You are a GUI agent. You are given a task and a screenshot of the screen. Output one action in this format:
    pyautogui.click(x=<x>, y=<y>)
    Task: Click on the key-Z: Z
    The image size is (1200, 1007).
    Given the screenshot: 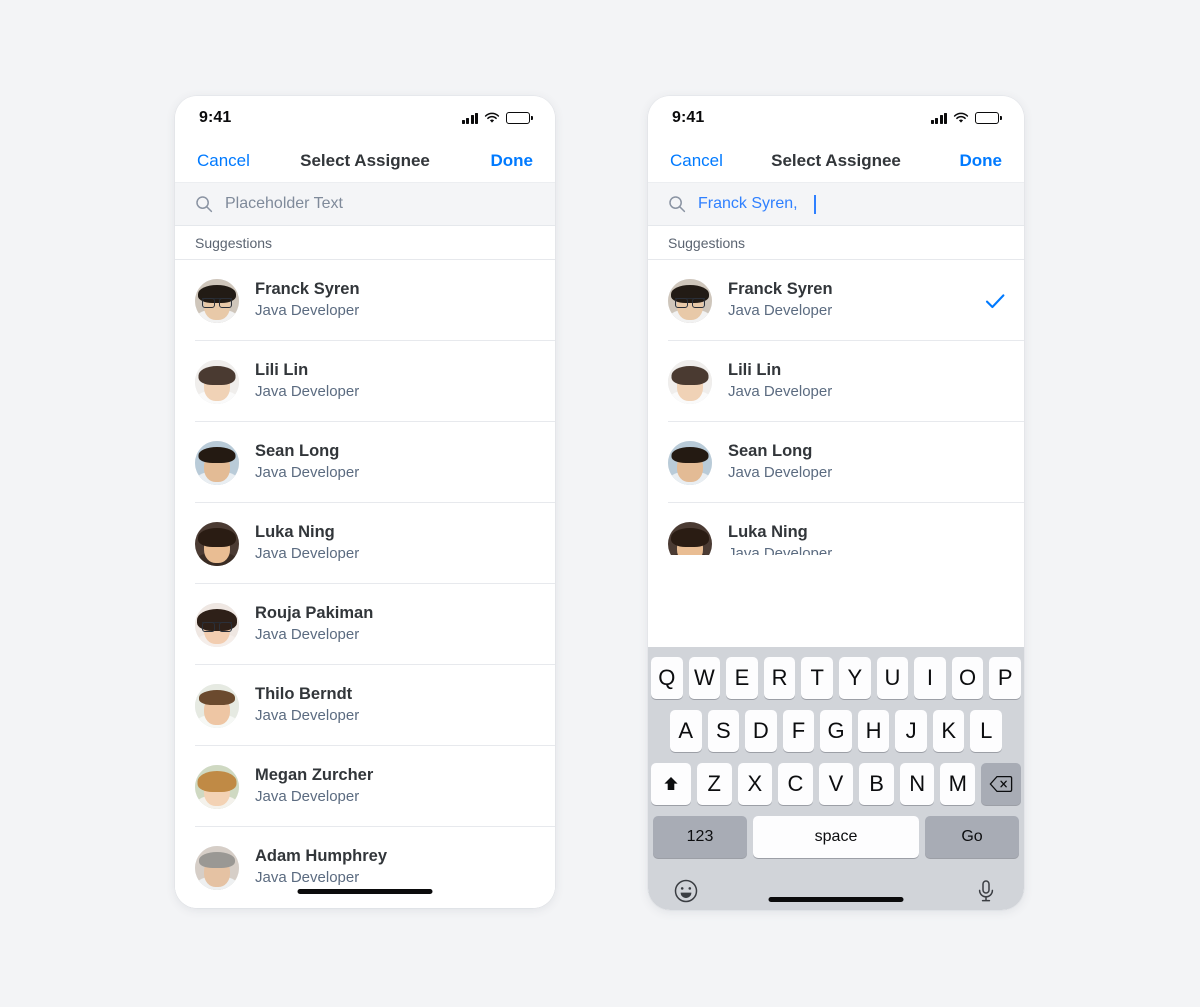 What is the action you would take?
    pyautogui.click(x=714, y=784)
    